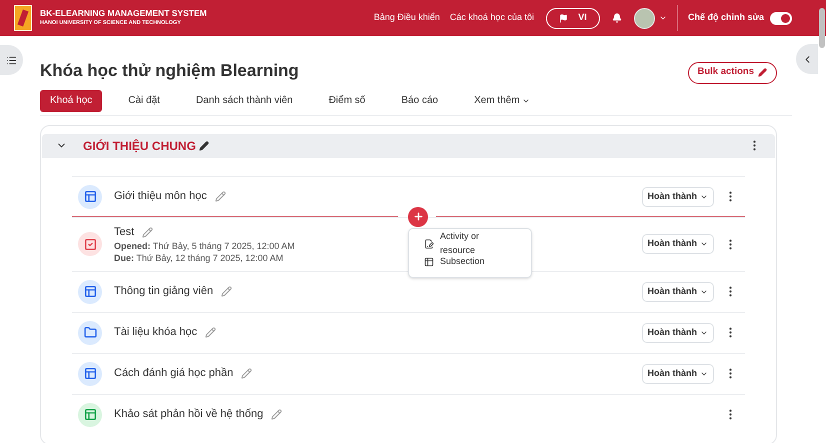  What do you see at coordinates (732, 73) in the screenshot?
I see `bulk-actions-button: Bulk actions` at bounding box center [732, 73].